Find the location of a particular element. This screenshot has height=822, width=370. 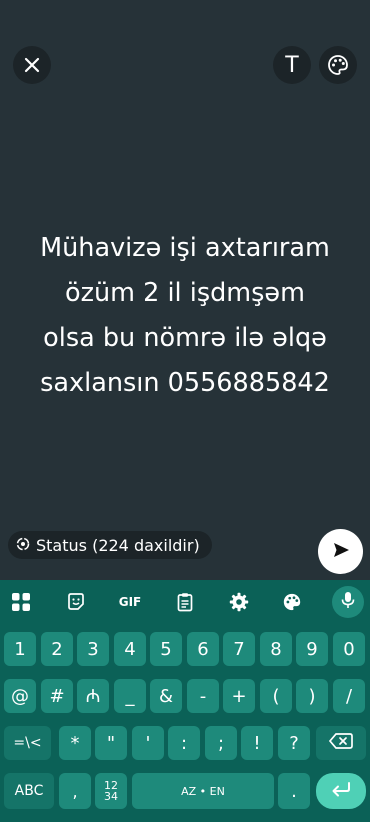

voice-input-button is located at coordinates (348, 602).